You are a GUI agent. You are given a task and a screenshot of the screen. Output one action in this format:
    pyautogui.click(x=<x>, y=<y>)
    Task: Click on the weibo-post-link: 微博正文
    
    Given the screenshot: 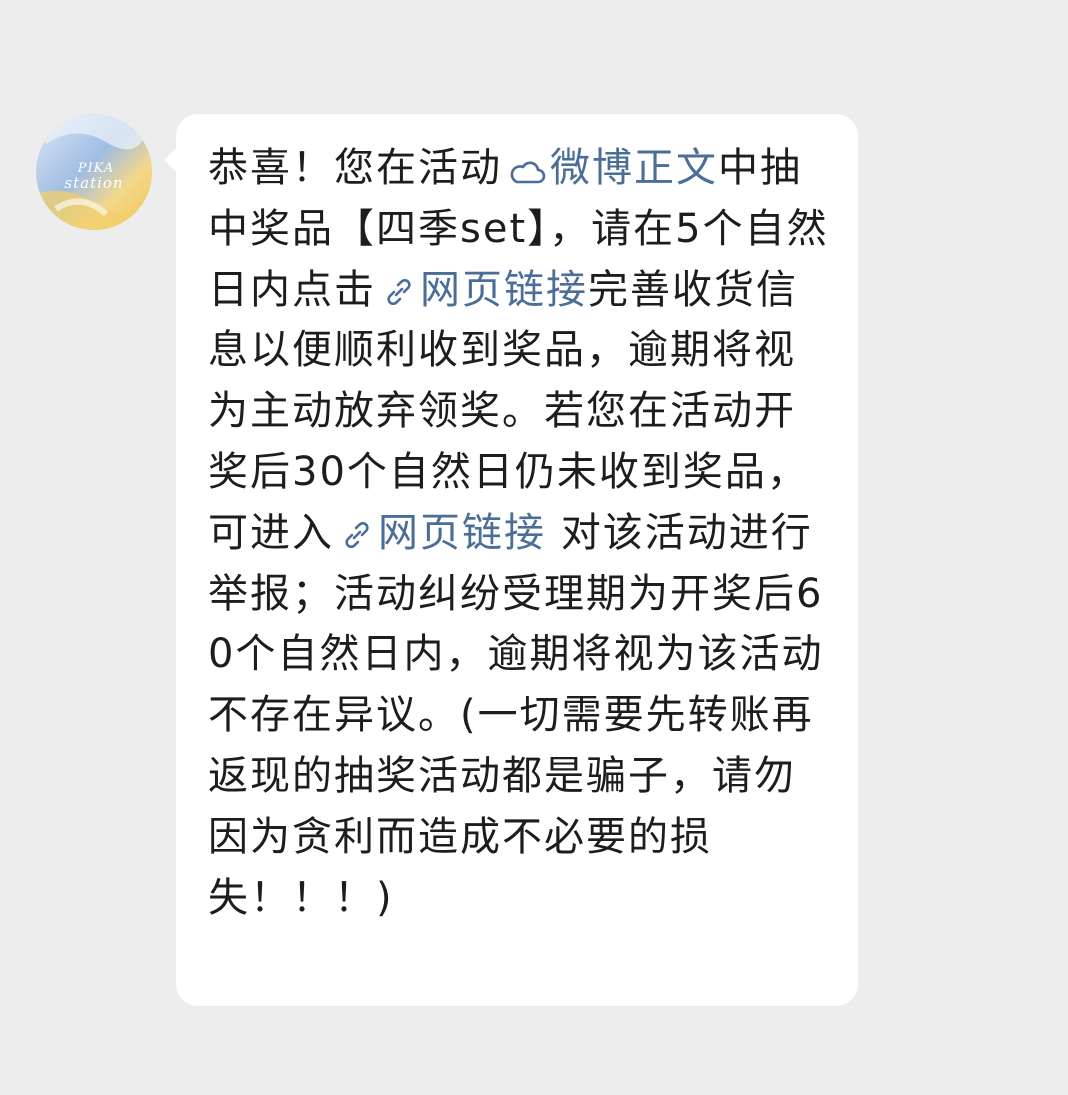 What is the action you would take?
    pyautogui.click(x=610, y=168)
    